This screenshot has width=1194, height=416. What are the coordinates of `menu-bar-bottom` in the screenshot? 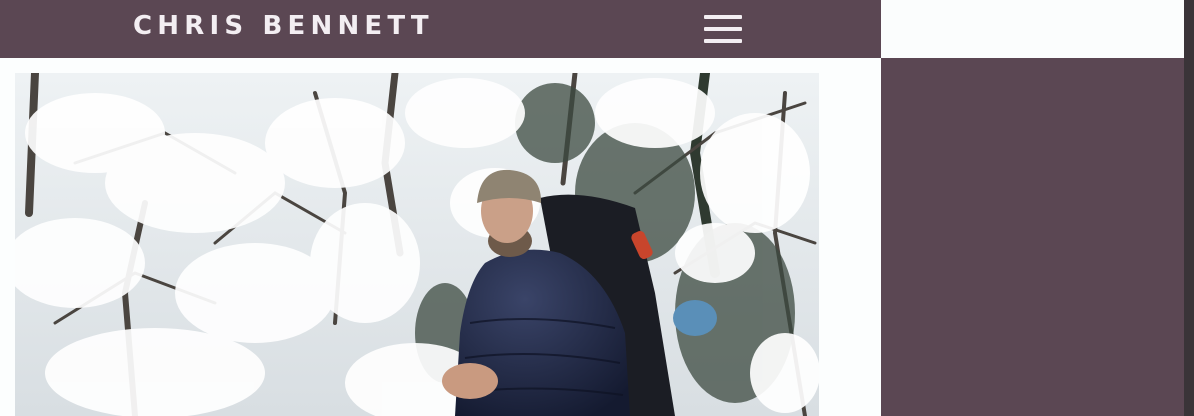 It's located at (723, 41).